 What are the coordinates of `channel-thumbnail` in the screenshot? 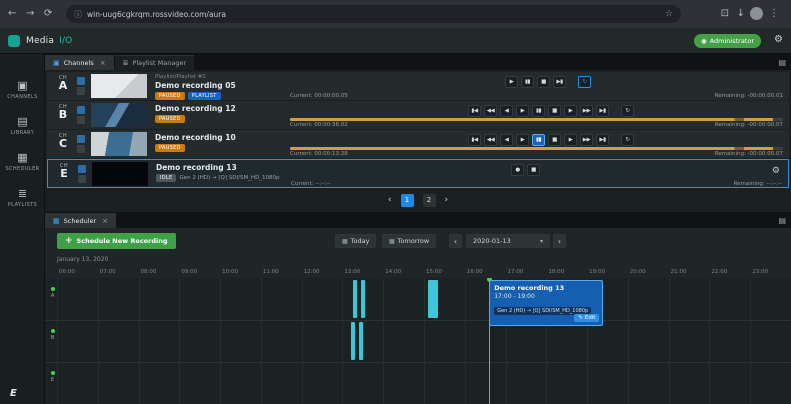 It's located at (119, 86).